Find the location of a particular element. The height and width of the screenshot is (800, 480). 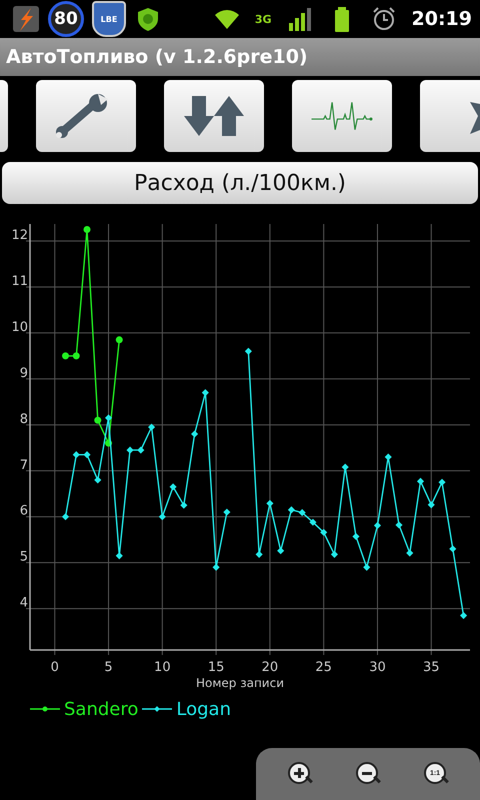

security-shield-badge: LBE is located at coordinates (109, 19).